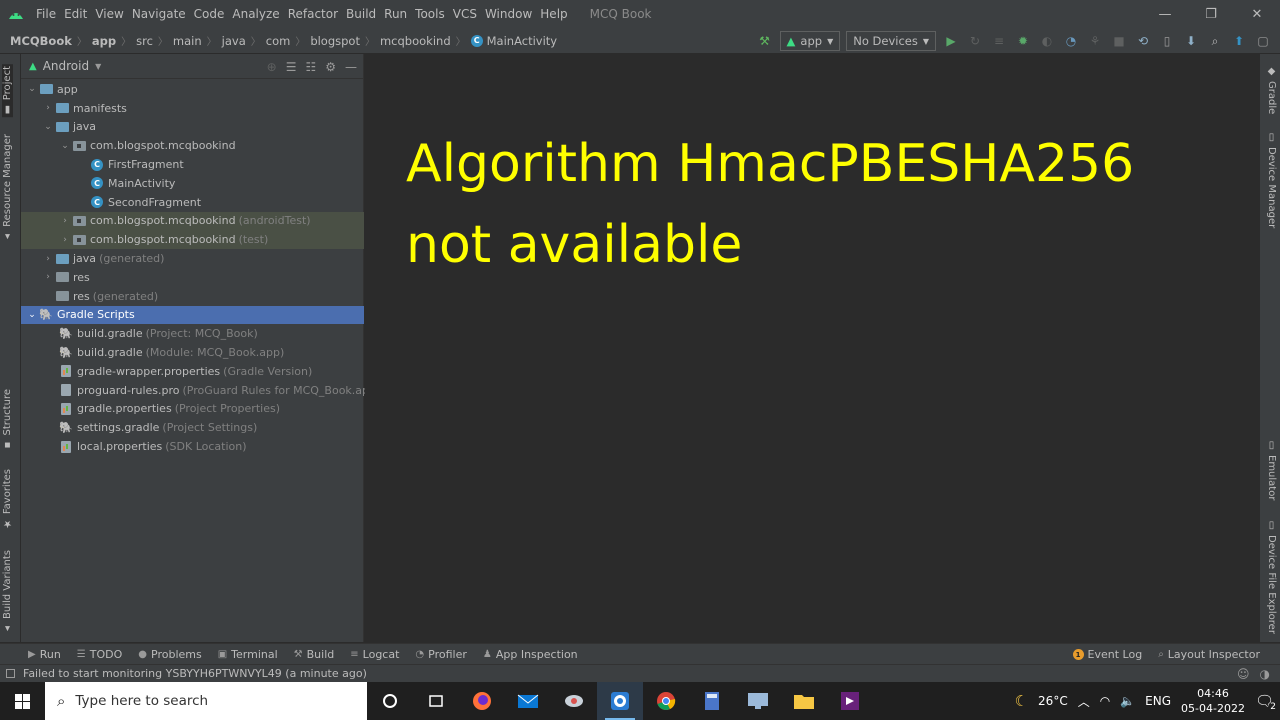  What do you see at coordinates (436, 701) in the screenshot?
I see `task-view-button` at bounding box center [436, 701].